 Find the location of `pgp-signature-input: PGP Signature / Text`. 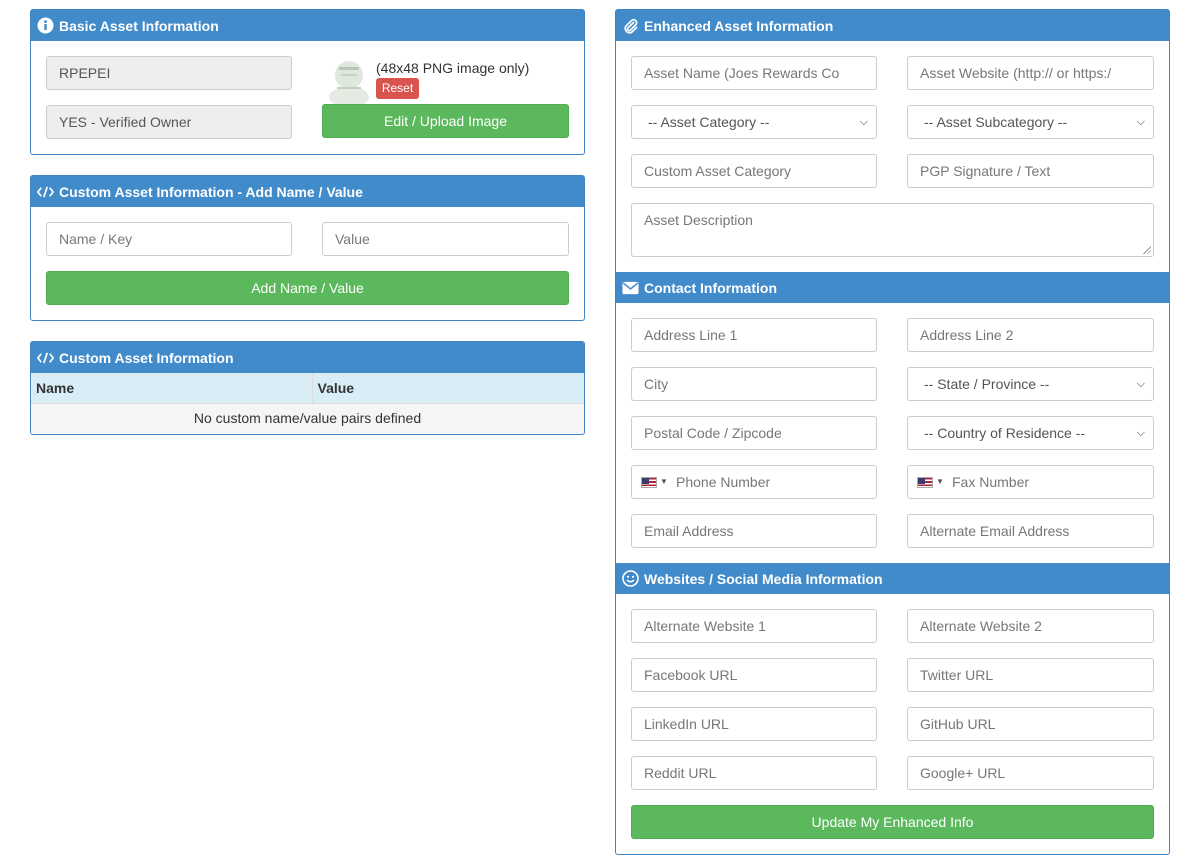

pgp-signature-input: PGP Signature / Text is located at coordinates (1030, 171).